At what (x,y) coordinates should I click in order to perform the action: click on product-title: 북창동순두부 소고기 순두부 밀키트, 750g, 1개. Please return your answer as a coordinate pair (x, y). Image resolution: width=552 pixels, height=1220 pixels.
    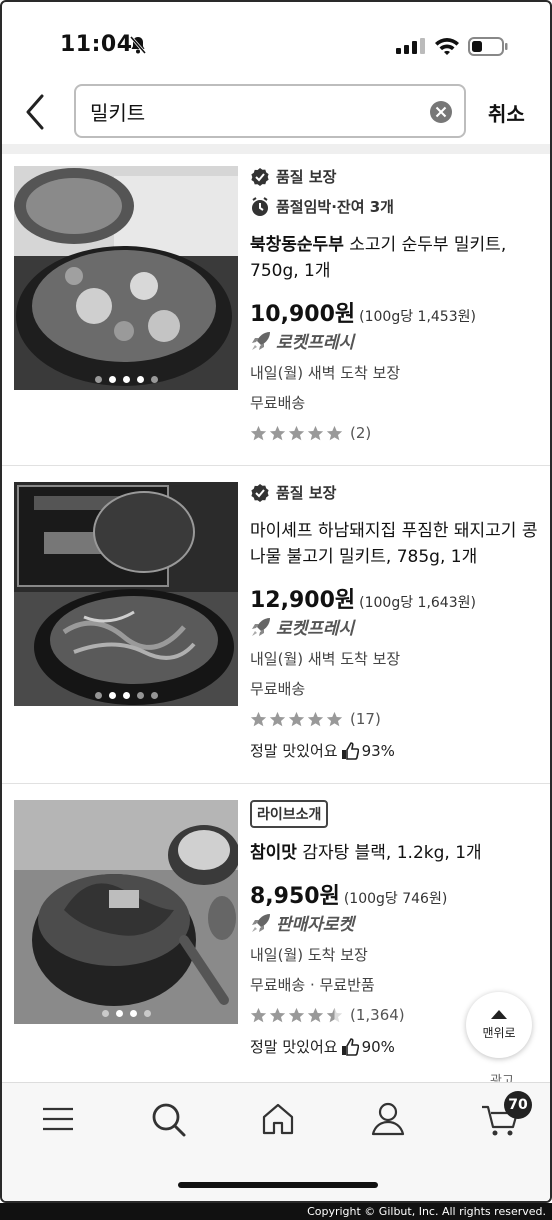
    Looking at the image, I should click on (396, 258).